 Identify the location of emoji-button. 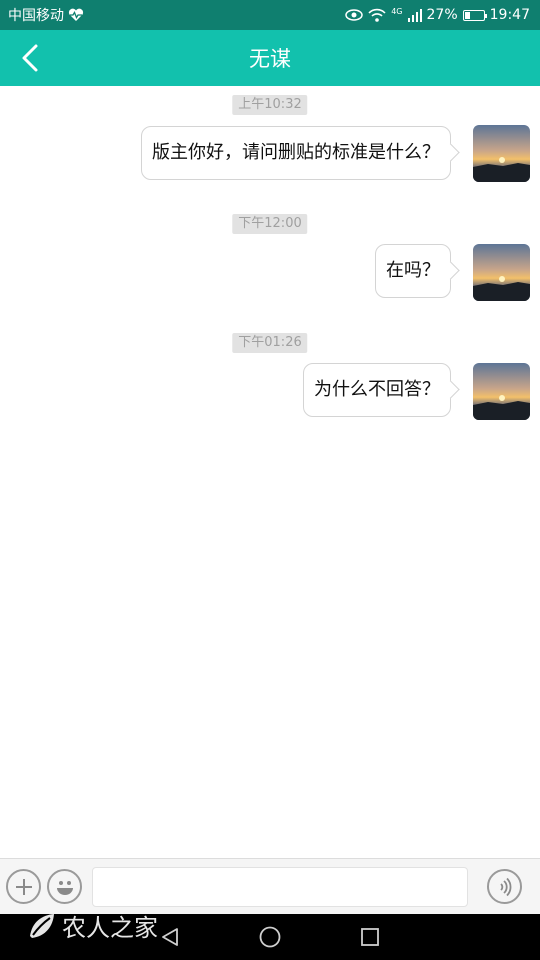
(64, 886).